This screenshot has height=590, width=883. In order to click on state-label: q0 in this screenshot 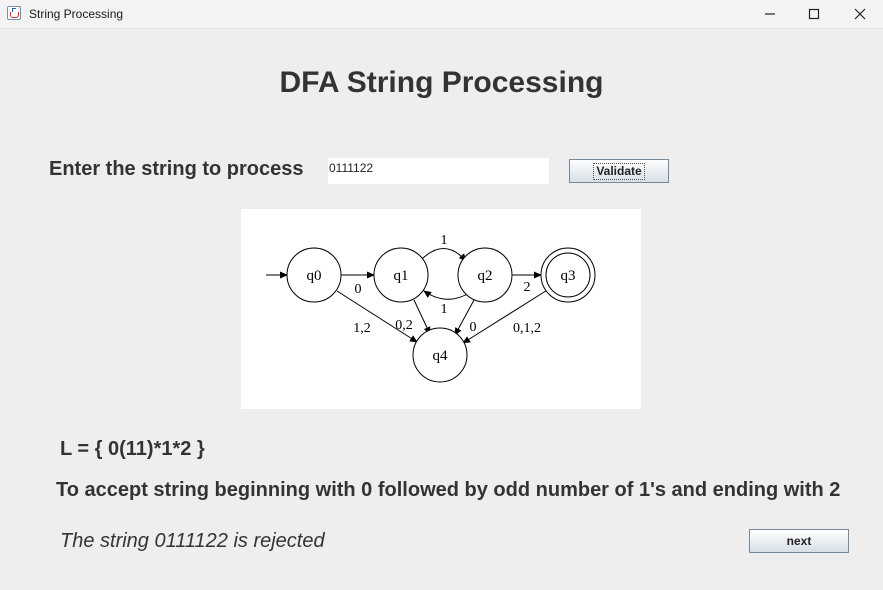, I will do `click(314, 276)`.